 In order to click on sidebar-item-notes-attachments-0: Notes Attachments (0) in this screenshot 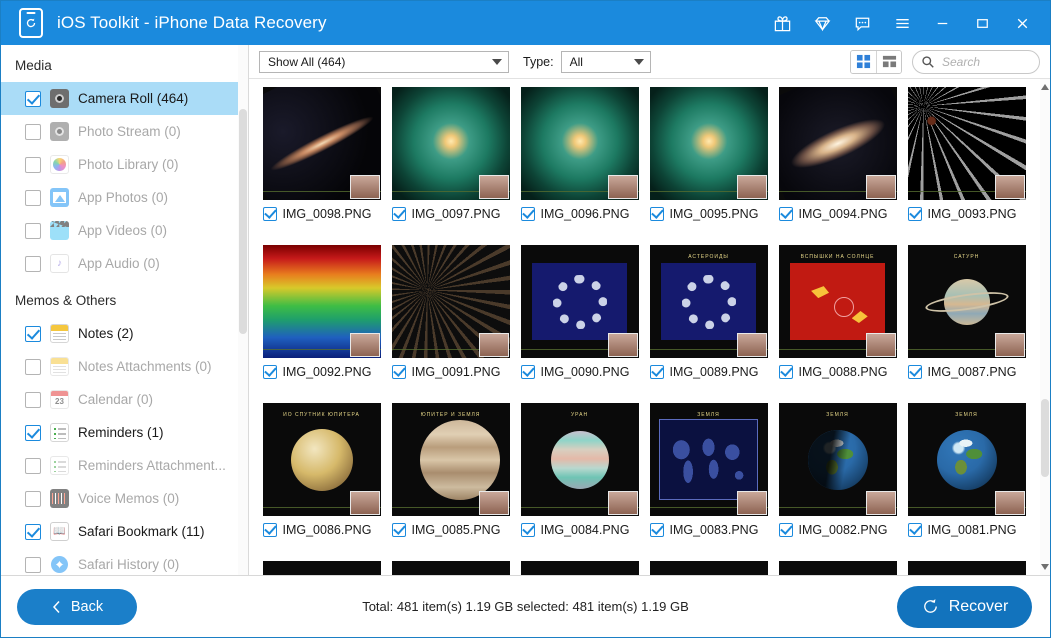, I will do `click(119, 366)`.